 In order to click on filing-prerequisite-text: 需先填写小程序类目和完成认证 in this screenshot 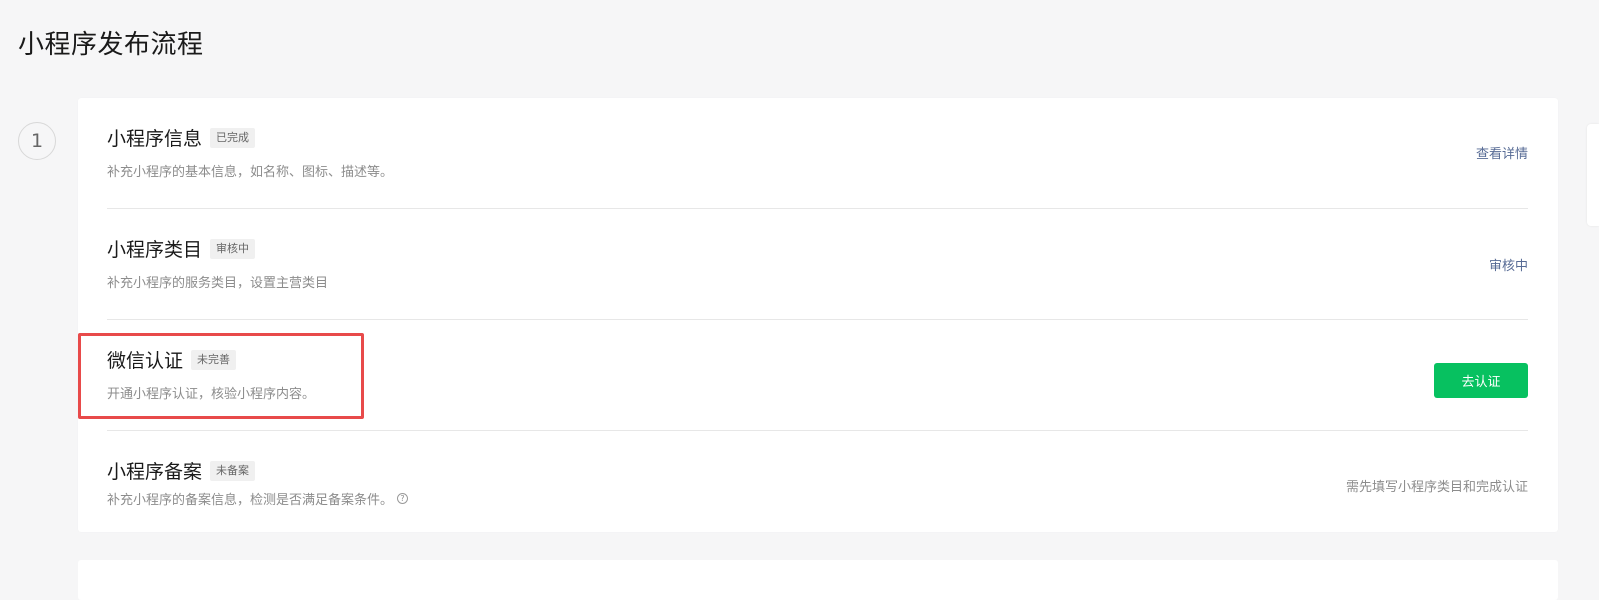, I will do `click(1436, 487)`.